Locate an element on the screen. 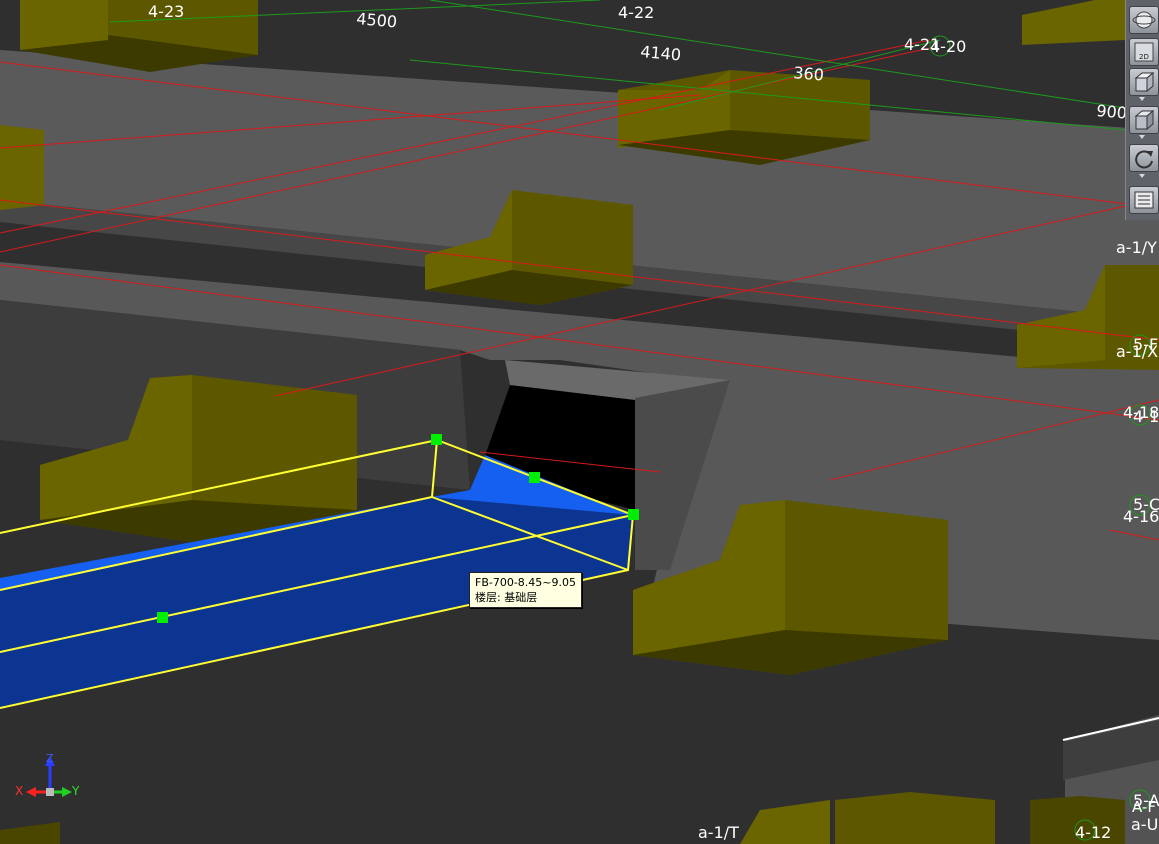 The width and height of the screenshot is (1159, 844). grid-label-a-1-T: a-1/T is located at coordinates (718, 832).